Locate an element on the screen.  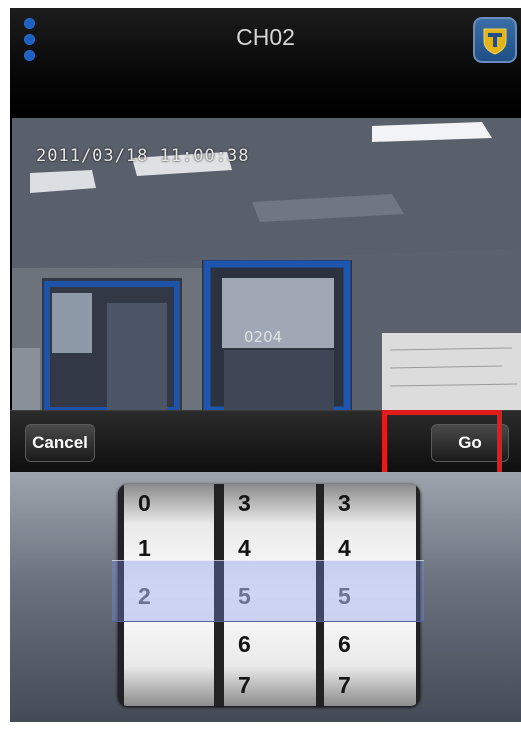
cancel-button: Cancel is located at coordinates (60, 443).